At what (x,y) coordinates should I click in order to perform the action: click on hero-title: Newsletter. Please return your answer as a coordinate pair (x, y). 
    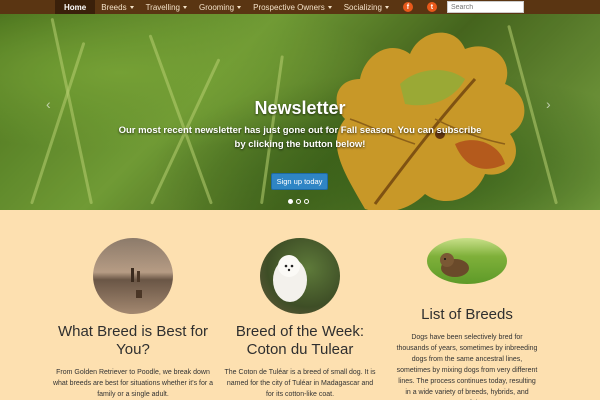
    Looking at the image, I should click on (300, 108).